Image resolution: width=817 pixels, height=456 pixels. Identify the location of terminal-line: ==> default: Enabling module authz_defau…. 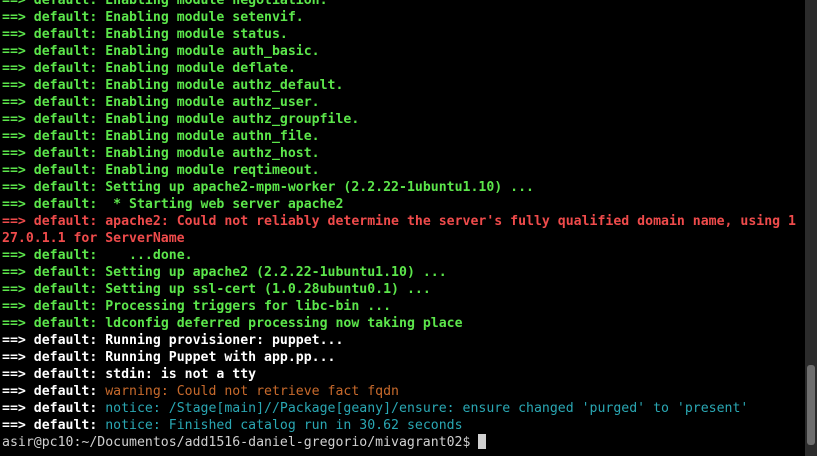
(402, 85).